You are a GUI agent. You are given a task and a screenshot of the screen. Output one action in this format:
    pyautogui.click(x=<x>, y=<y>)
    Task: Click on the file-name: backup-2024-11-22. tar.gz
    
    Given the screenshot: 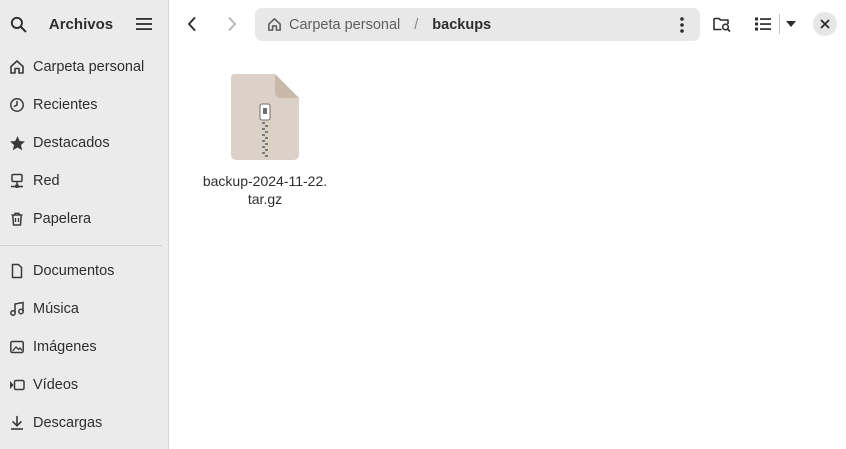 What is the action you would take?
    pyautogui.click(x=265, y=190)
    